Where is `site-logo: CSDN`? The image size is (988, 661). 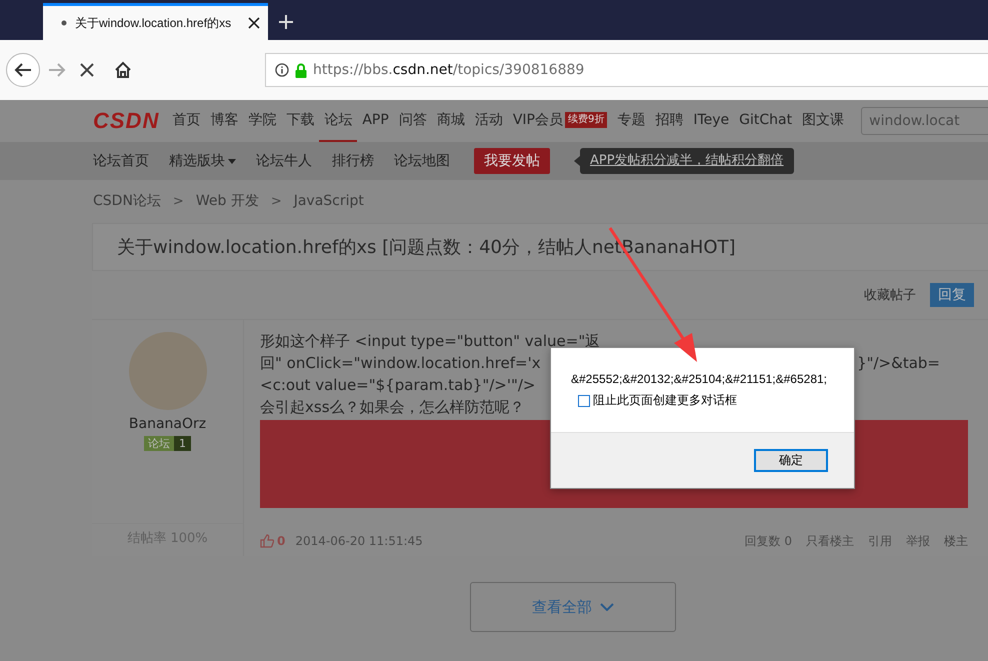
site-logo: CSDN is located at coordinates (126, 121).